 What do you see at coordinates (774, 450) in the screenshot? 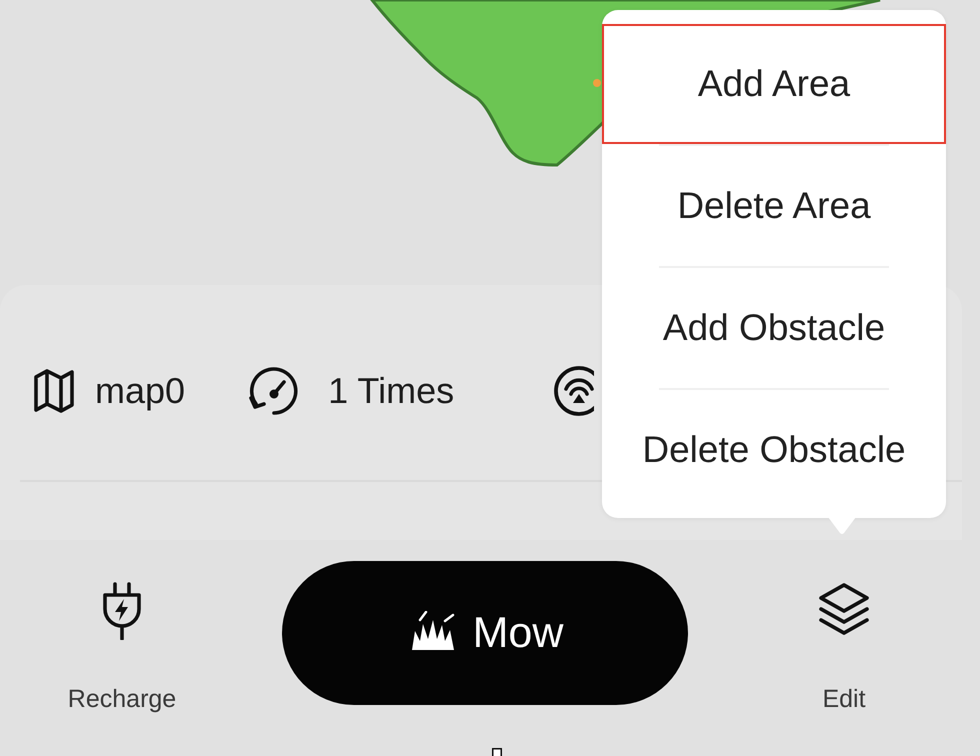
I see `menu-item: Delete Obstacle` at bounding box center [774, 450].